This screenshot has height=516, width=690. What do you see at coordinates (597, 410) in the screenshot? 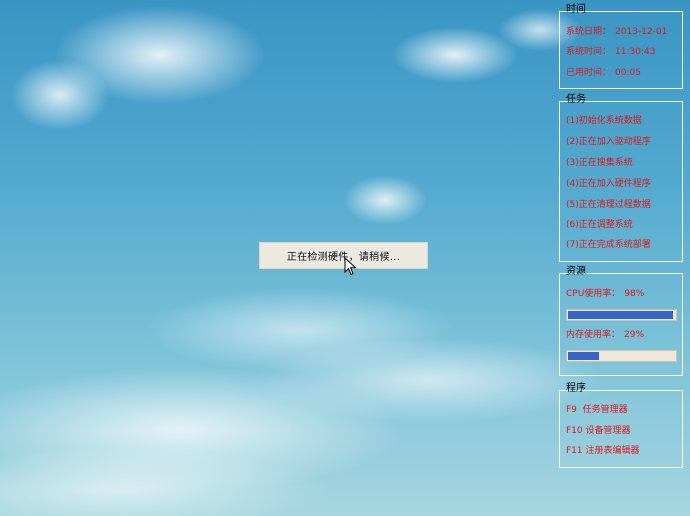
I see `program-task-manager: F9 任务管理器` at bounding box center [597, 410].